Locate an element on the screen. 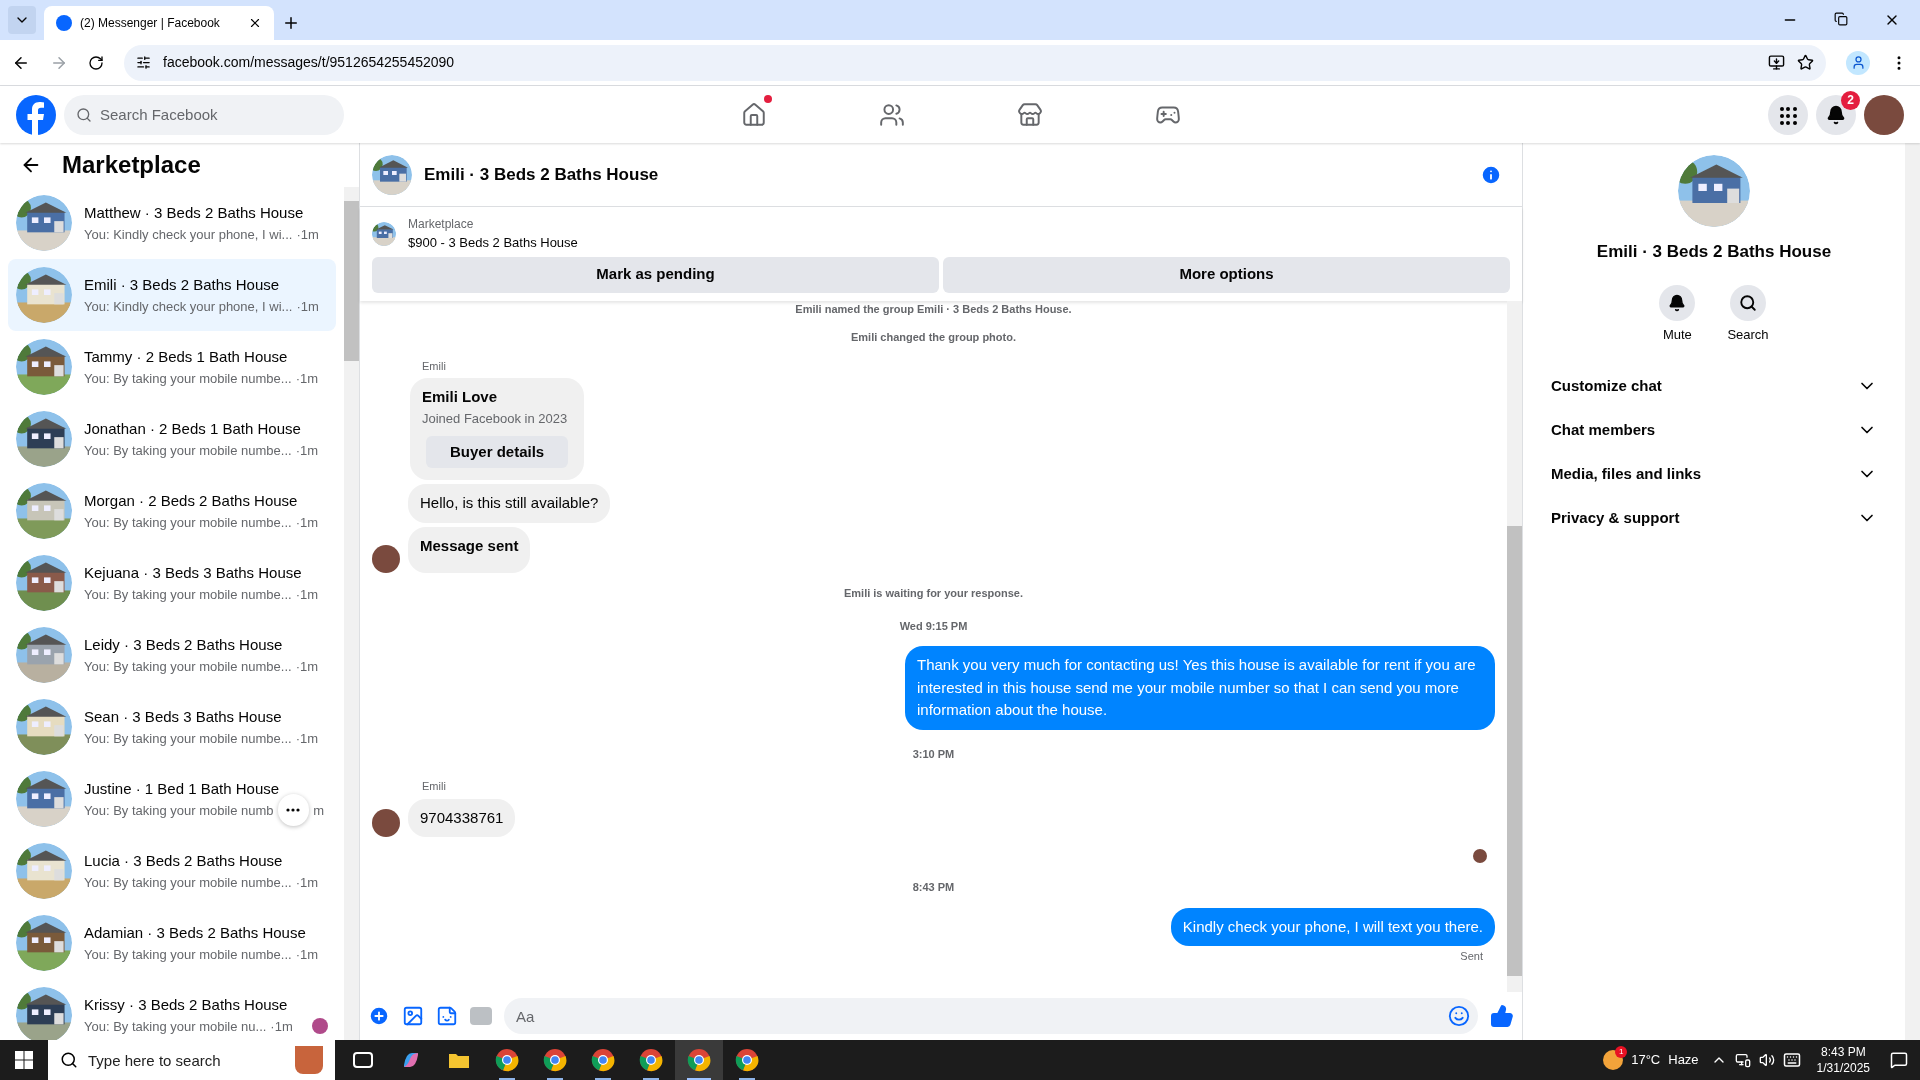 This screenshot has width=1920, height=1080. message-bubble: Kindly check your phone, I will text you there. is located at coordinates (1332, 926).